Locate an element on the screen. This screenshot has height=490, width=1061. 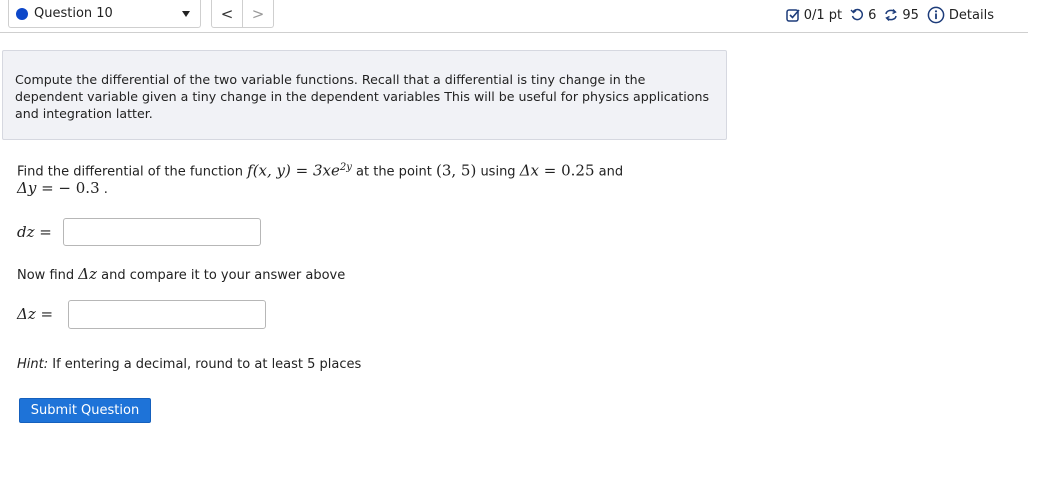
question-text-line2: Δy = − 0.3 . is located at coordinates (62, 188).